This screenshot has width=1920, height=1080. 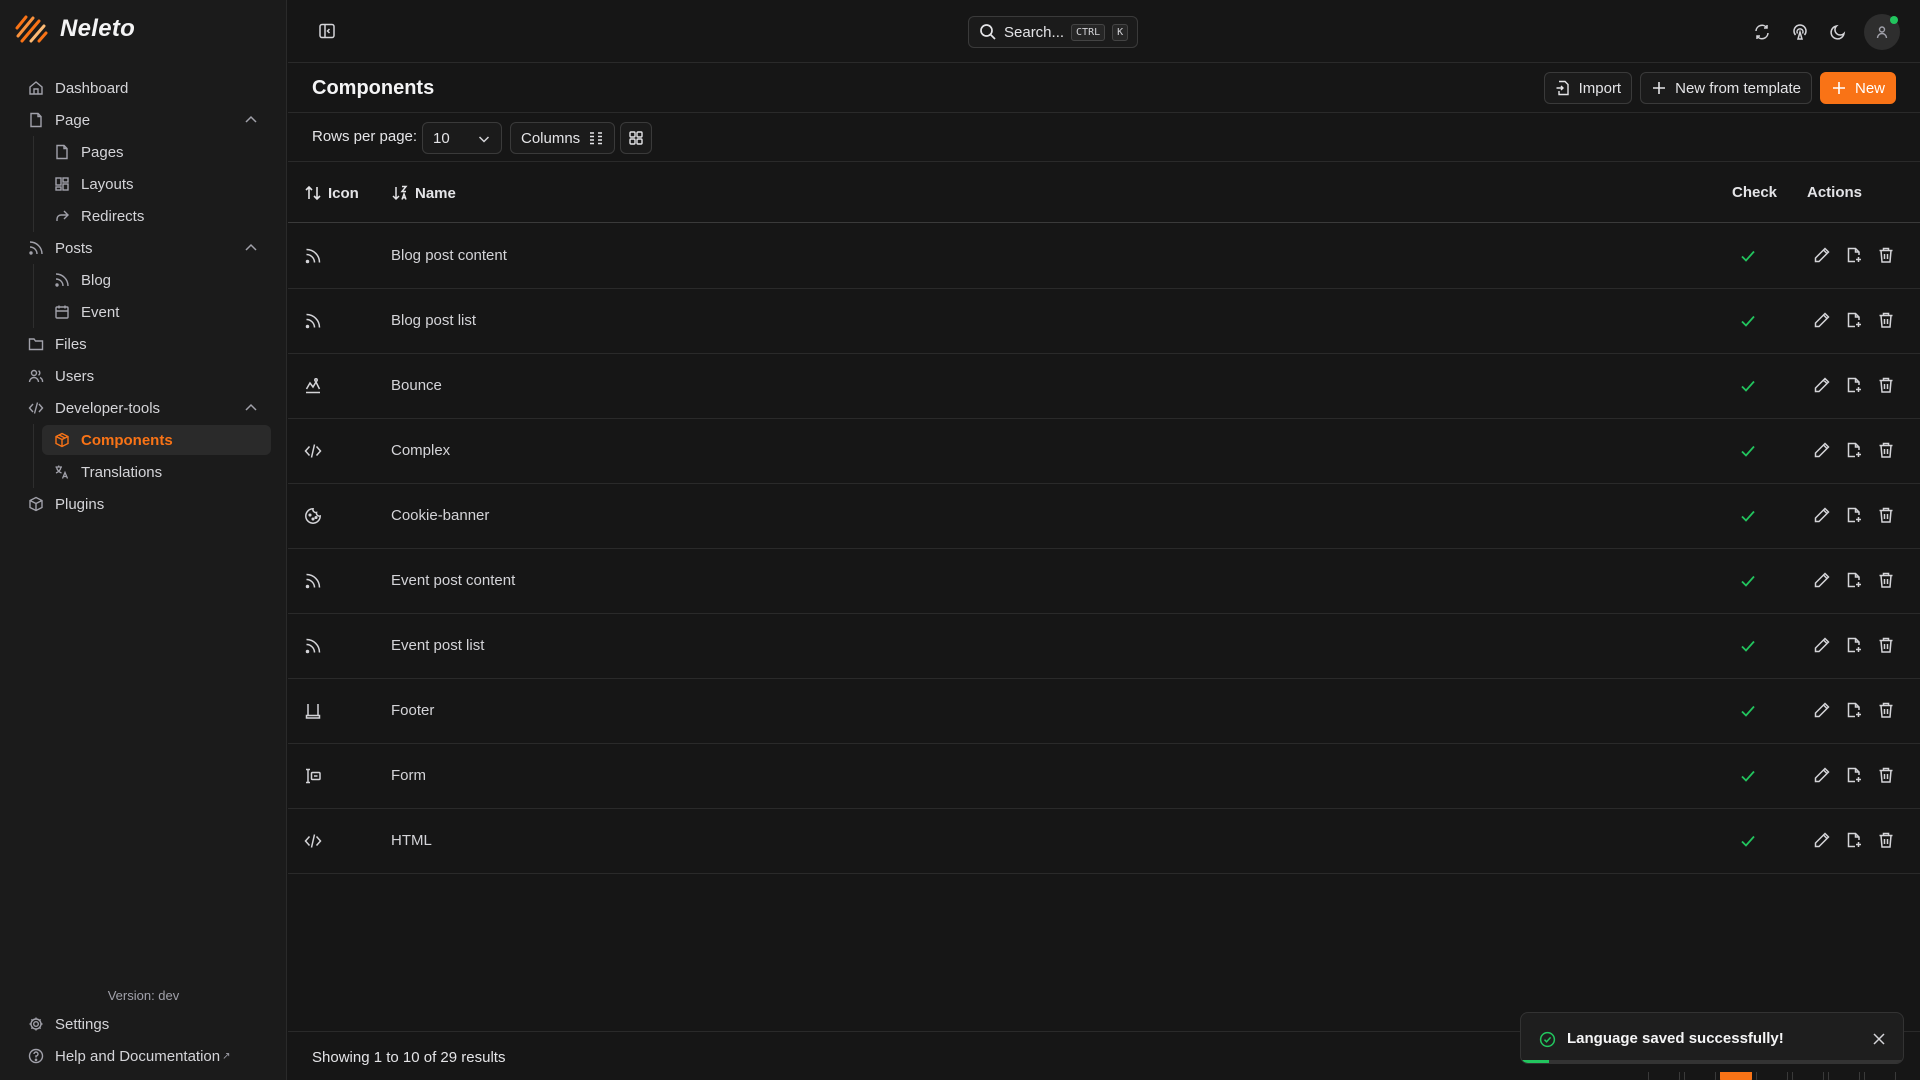 What do you see at coordinates (423, 193) in the screenshot?
I see `column-header-name: Name` at bounding box center [423, 193].